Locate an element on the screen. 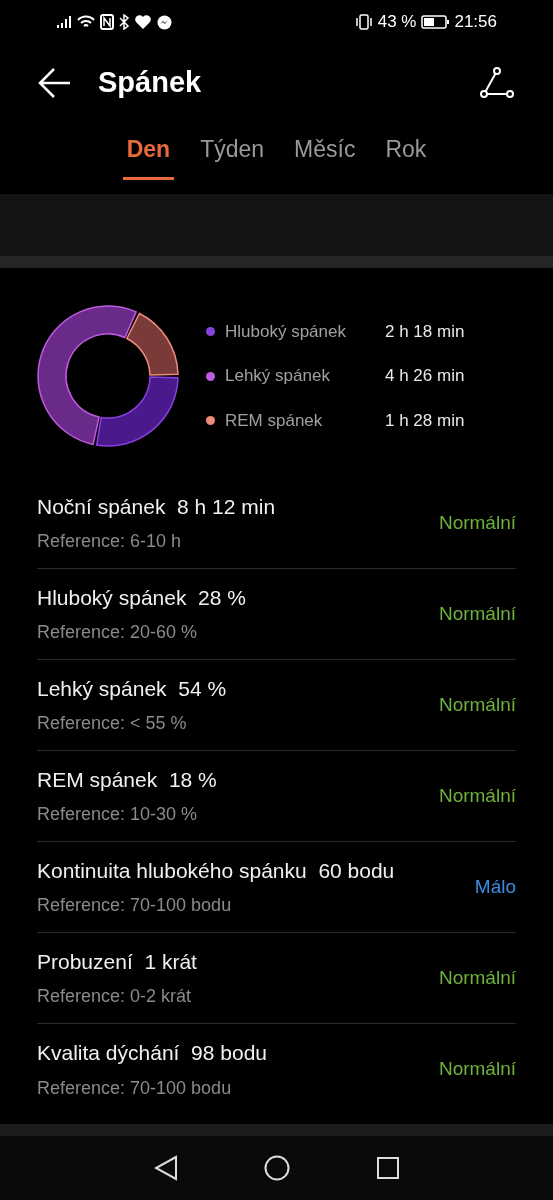 Image resolution: width=553 pixels, height=1200 pixels. legend-value: 1 h 28 min is located at coordinates (425, 420).